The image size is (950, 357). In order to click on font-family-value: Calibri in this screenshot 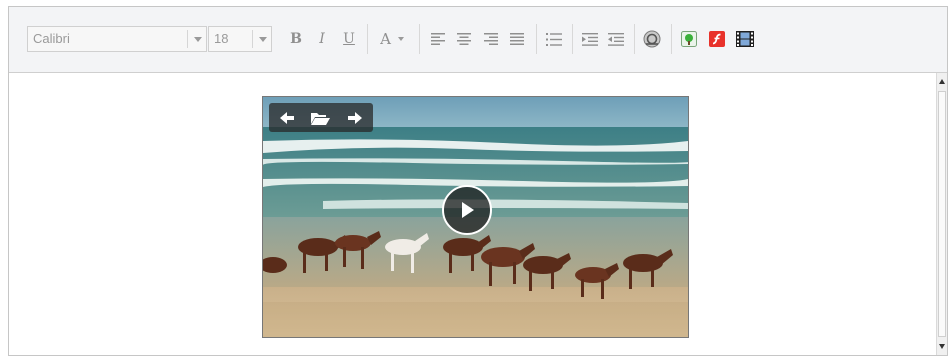, I will do `click(51, 38)`.